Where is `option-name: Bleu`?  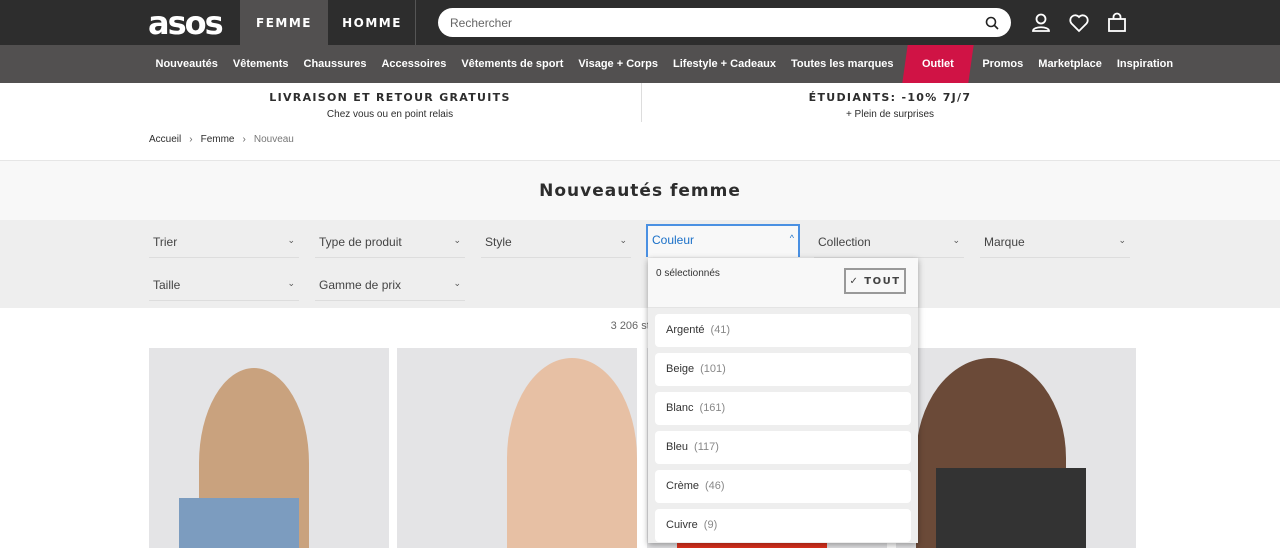 option-name: Bleu is located at coordinates (677, 447).